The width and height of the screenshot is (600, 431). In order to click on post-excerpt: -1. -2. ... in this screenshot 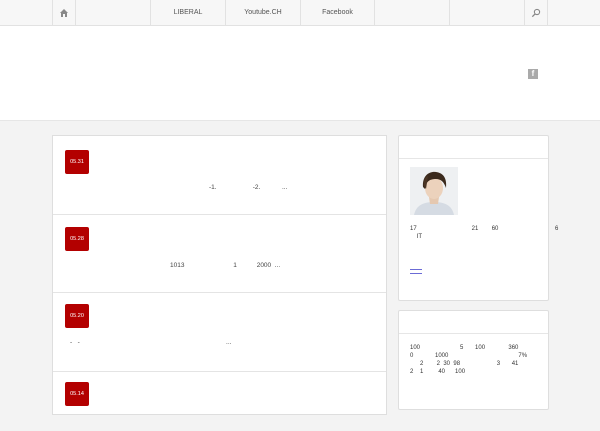, I will do `click(248, 187)`.